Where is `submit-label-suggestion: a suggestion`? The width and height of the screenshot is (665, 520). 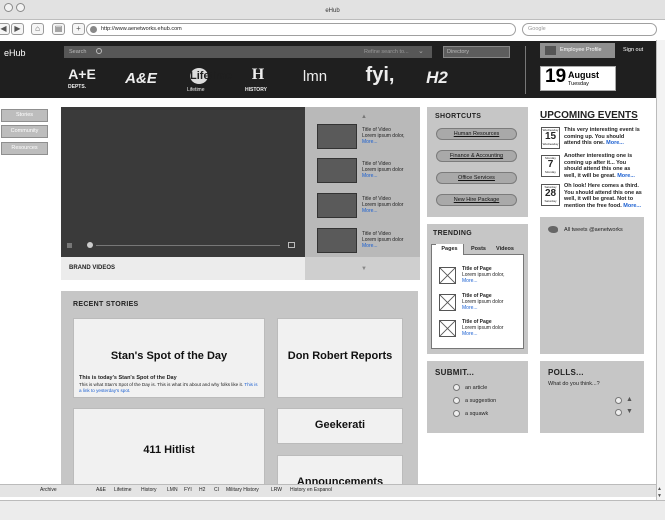
submit-label-suggestion: a suggestion is located at coordinates (481, 401).